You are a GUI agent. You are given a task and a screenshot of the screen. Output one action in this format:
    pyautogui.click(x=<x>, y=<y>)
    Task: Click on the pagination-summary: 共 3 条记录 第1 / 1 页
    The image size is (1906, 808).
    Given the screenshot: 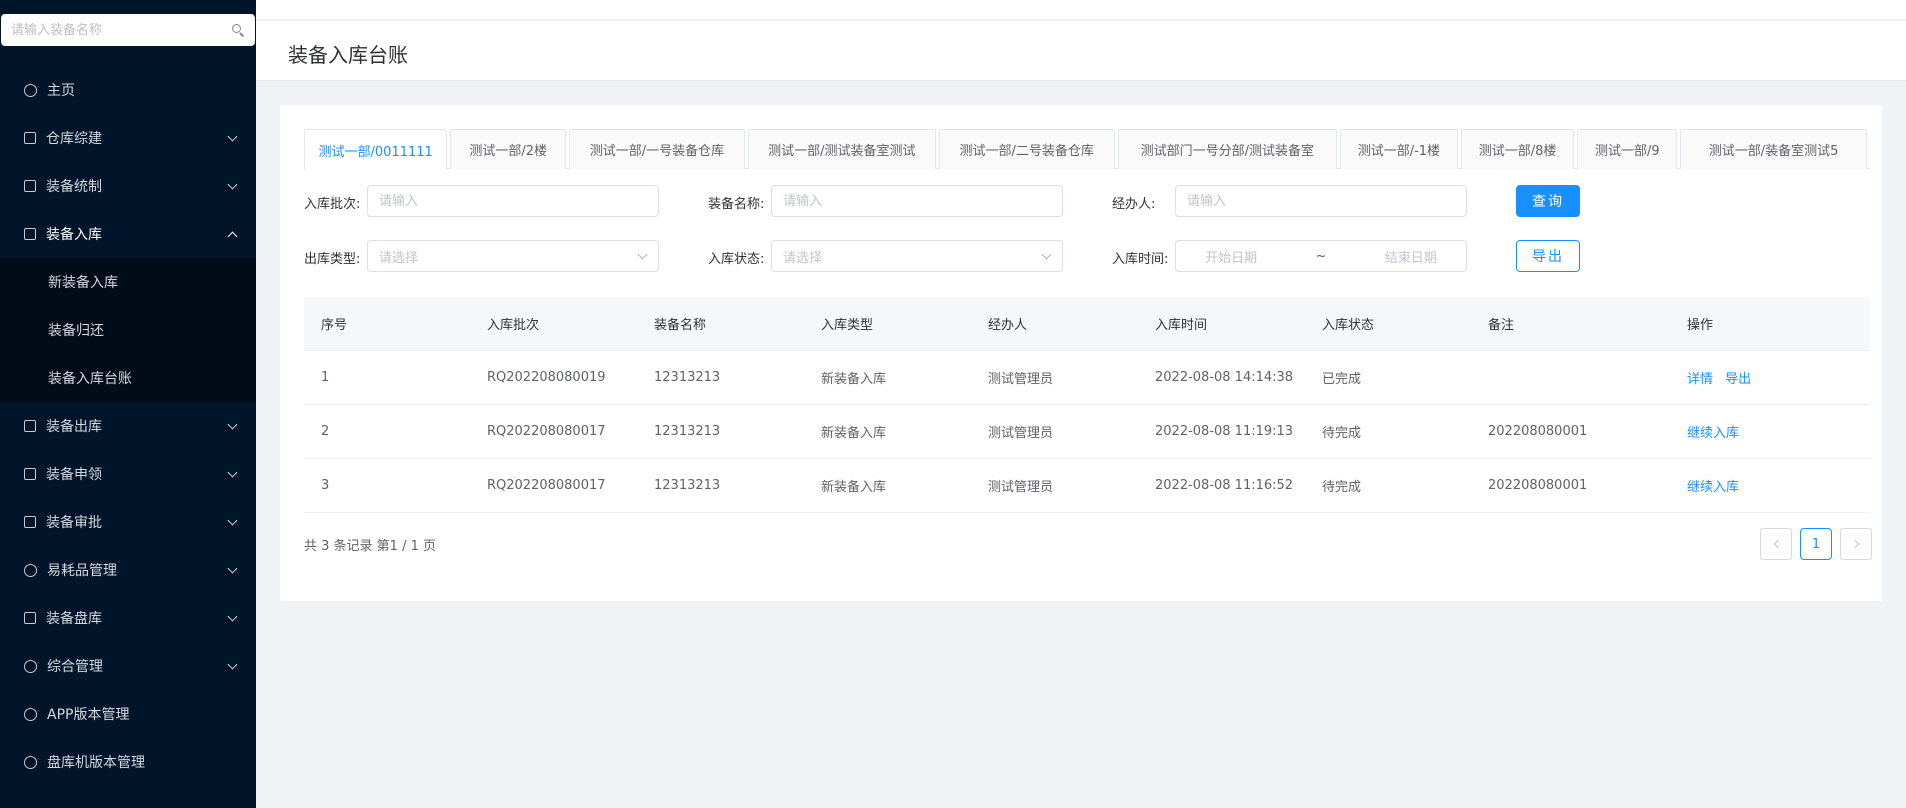 What is the action you would take?
    pyautogui.click(x=370, y=546)
    